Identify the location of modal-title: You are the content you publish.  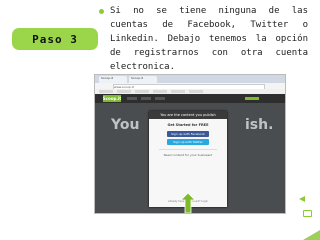
(188, 115).